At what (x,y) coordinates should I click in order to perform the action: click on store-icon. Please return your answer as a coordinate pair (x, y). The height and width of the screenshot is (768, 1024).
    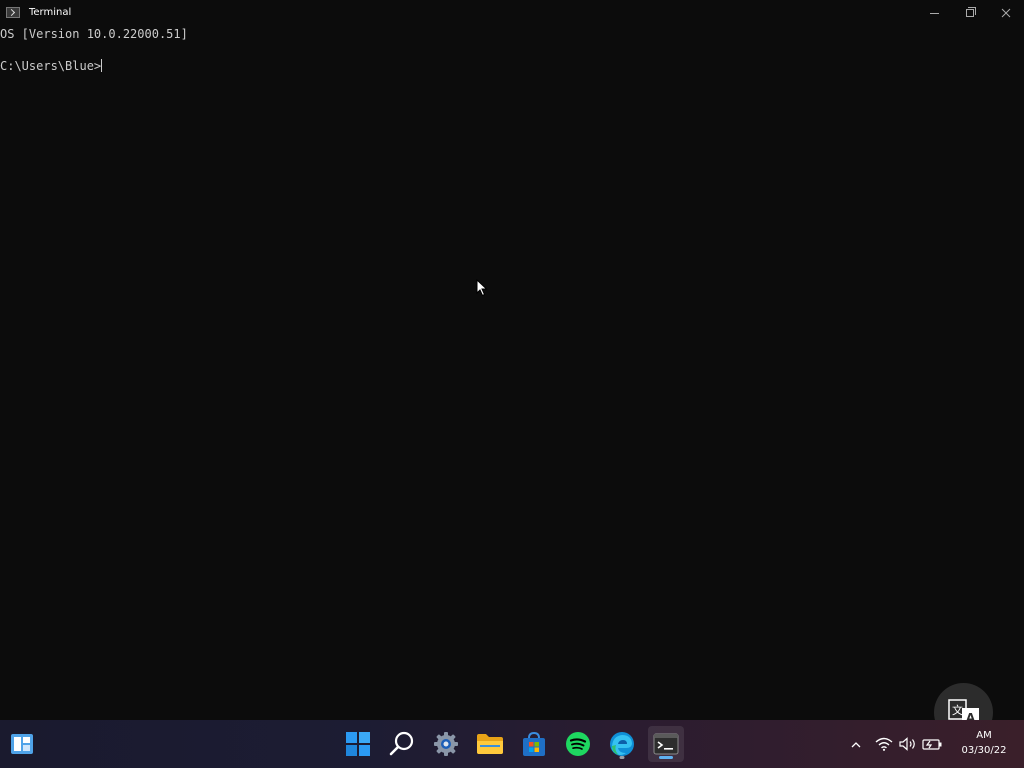
    Looking at the image, I should click on (534, 743).